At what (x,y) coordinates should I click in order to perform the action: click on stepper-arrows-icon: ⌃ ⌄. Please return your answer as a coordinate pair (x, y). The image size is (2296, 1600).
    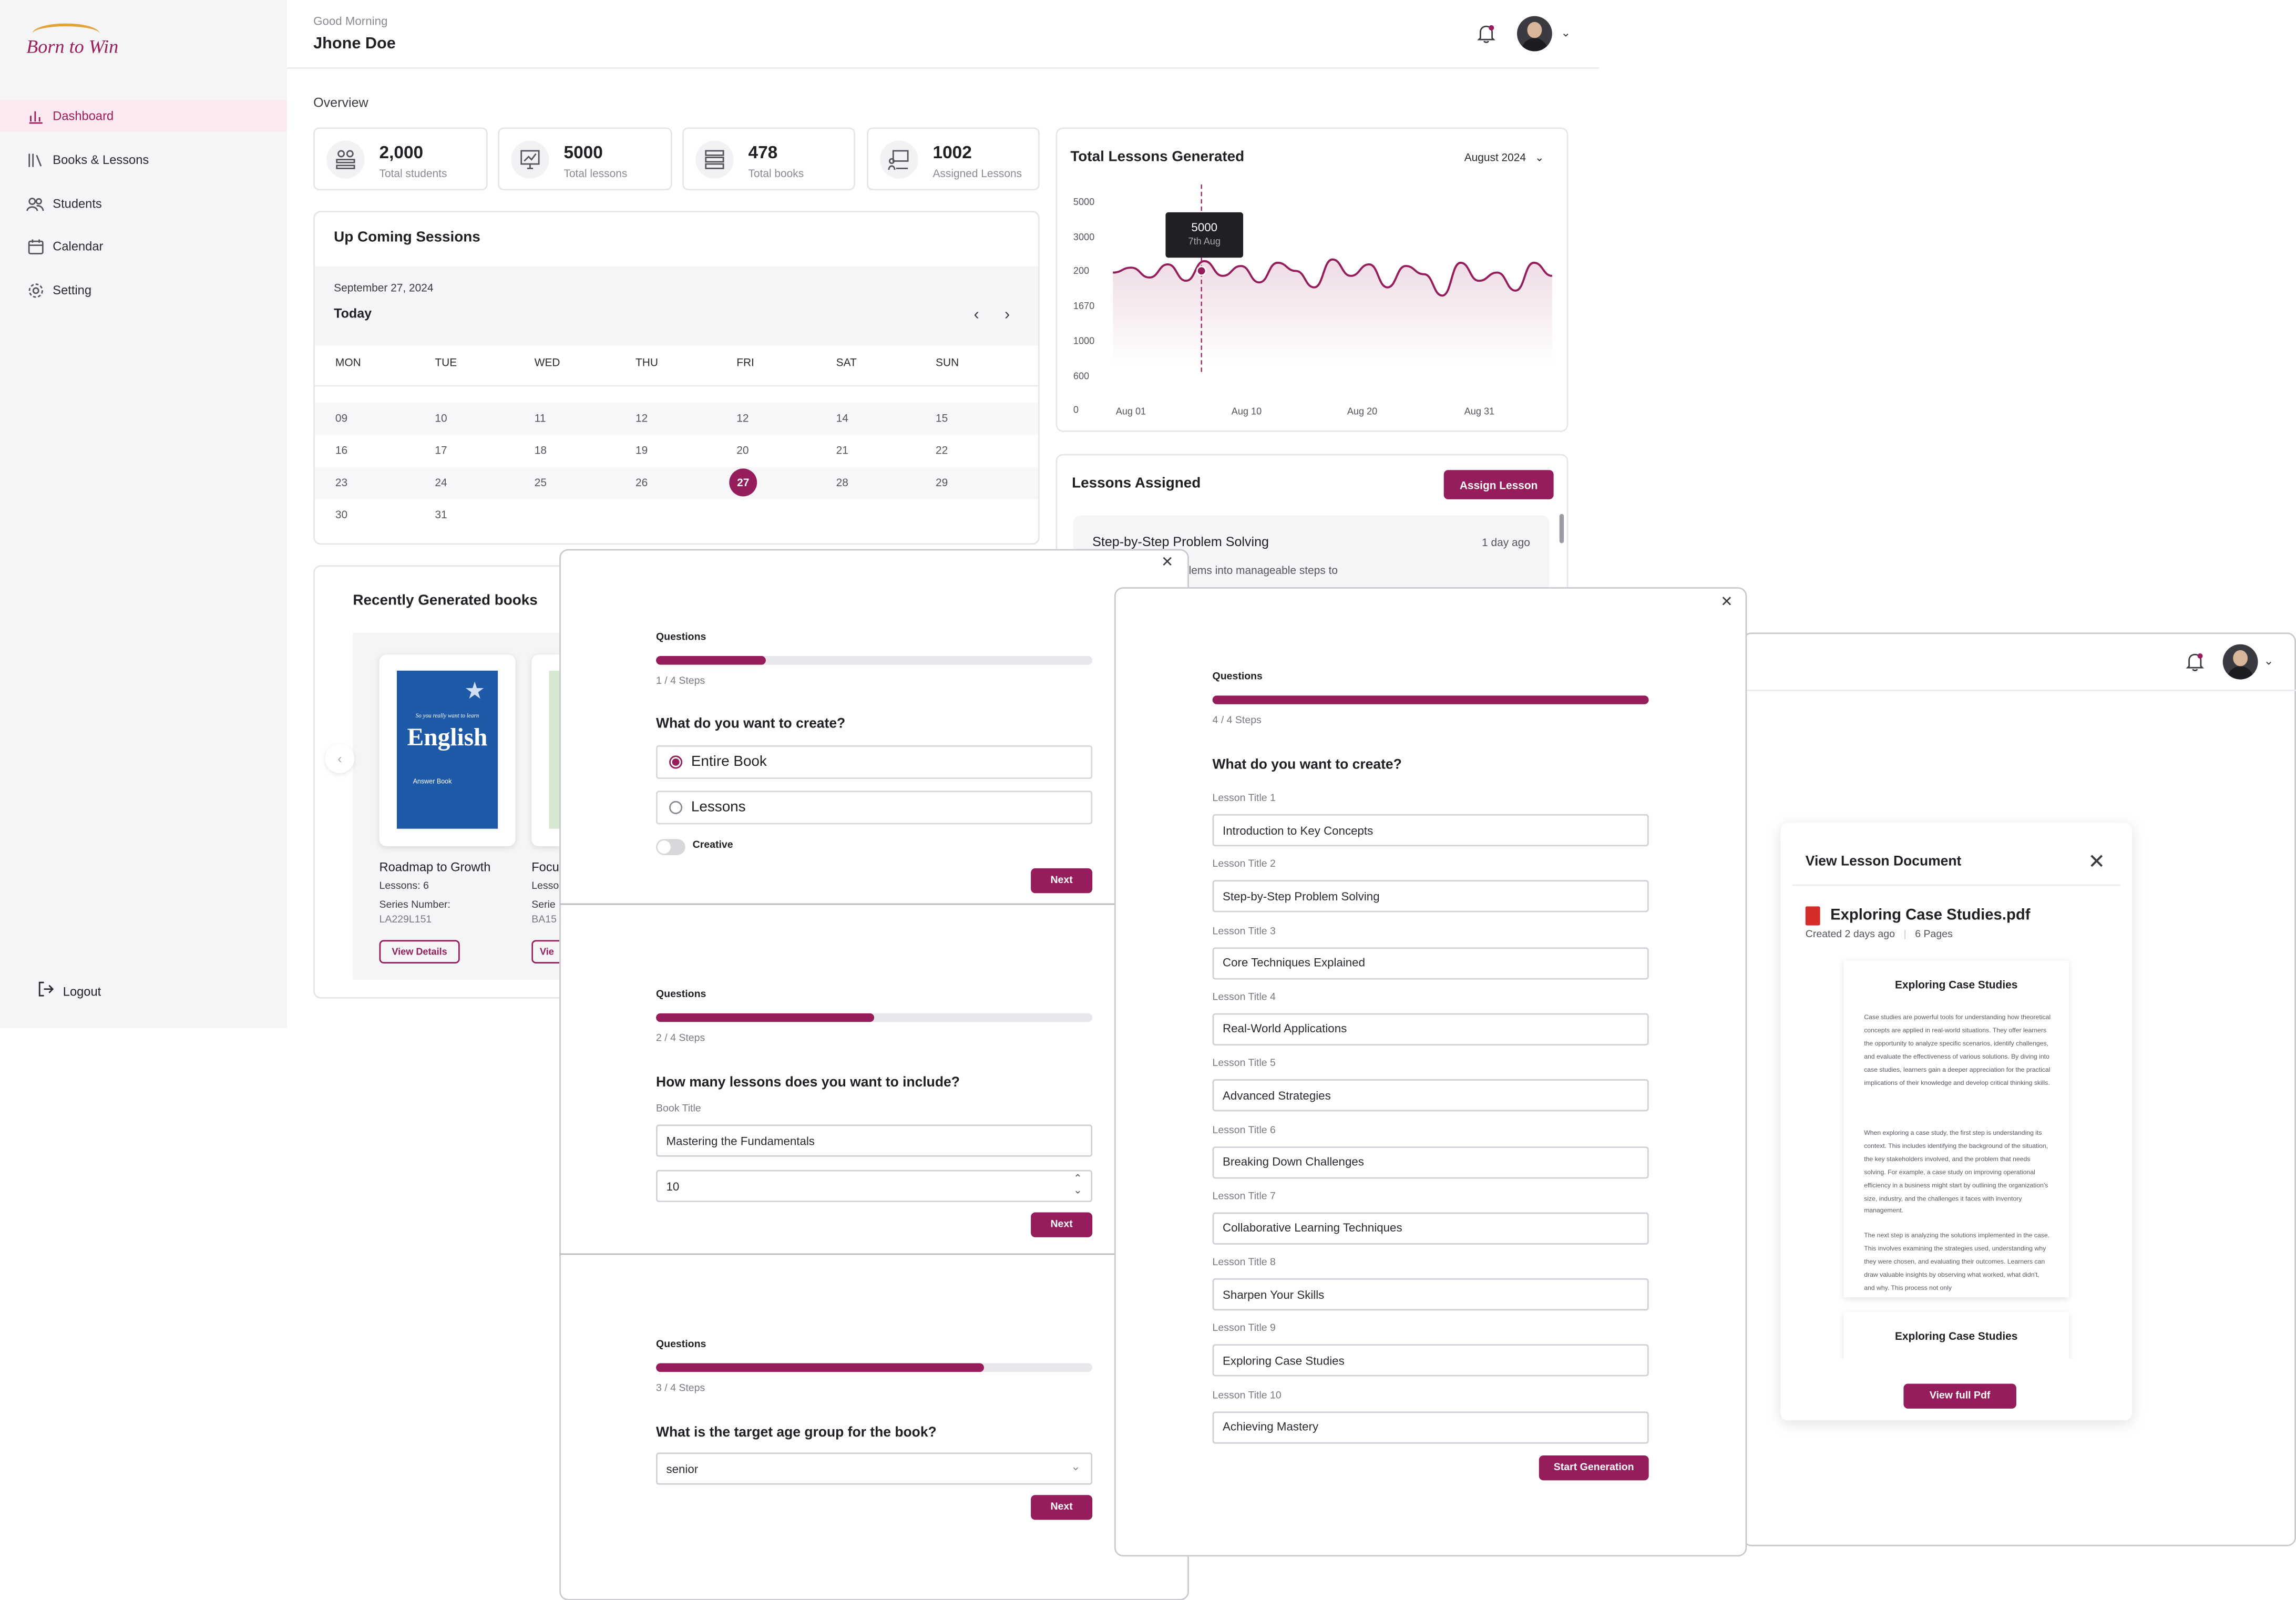
    Looking at the image, I should click on (1077, 1186).